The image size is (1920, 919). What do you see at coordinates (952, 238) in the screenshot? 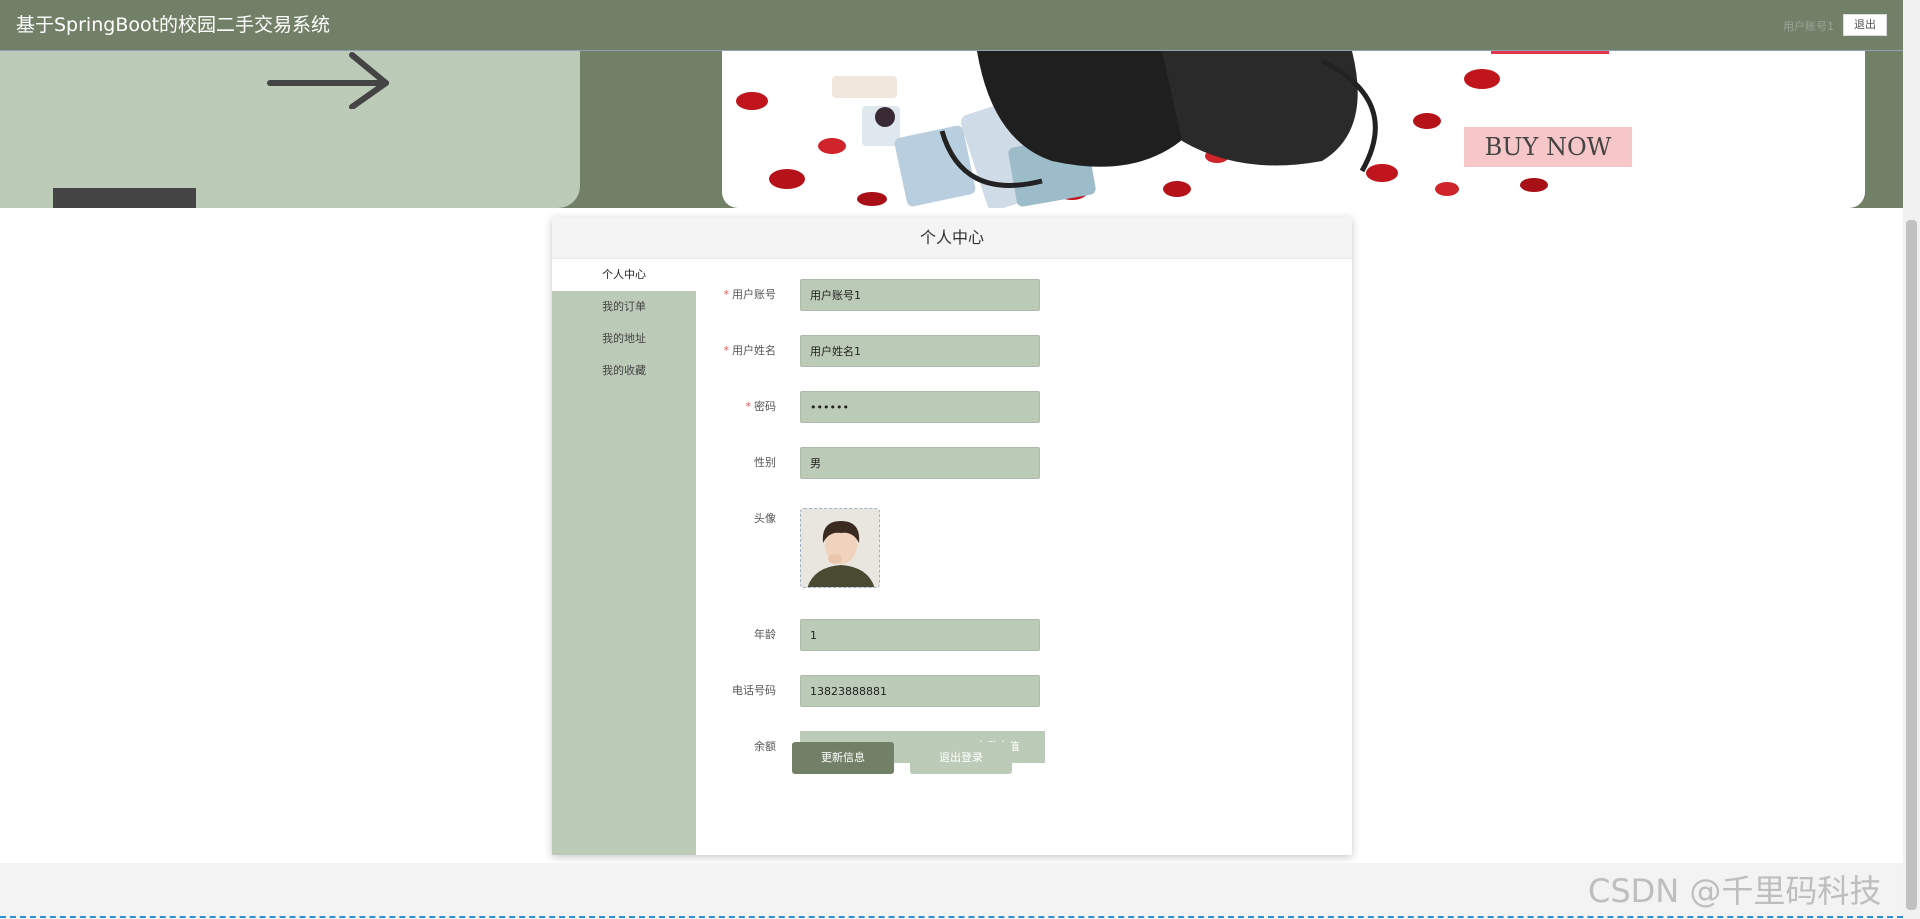
I see `card-title: 个人中心` at bounding box center [952, 238].